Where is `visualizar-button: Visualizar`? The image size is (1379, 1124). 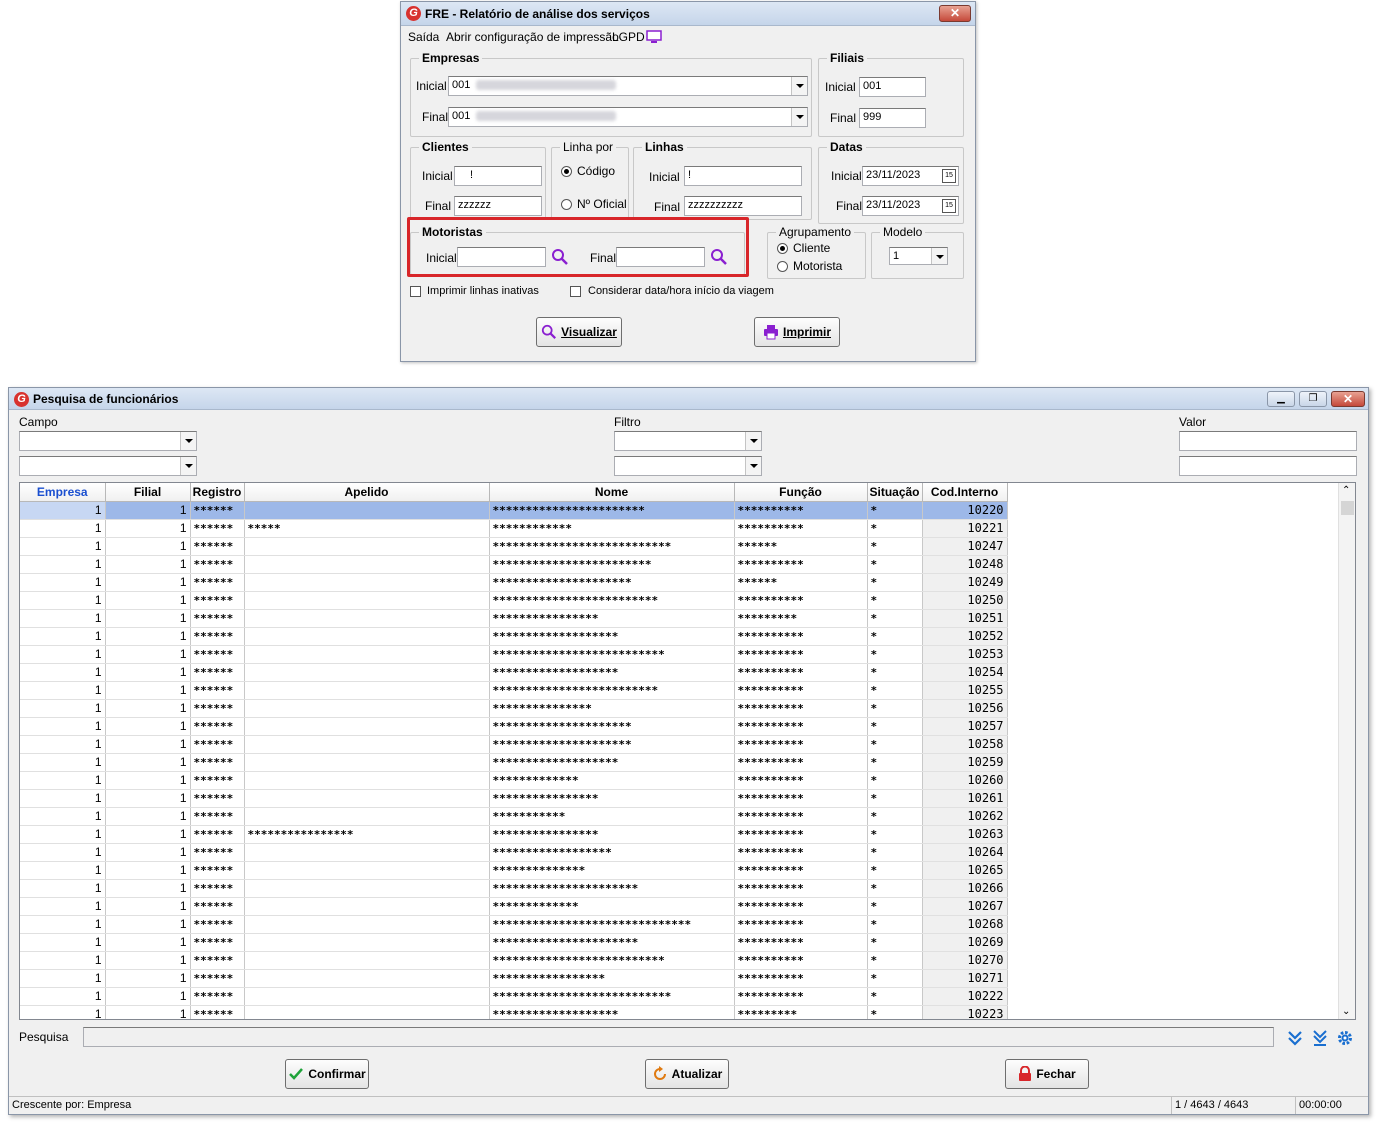
visualizar-button: Visualizar is located at coordinates (579, 332).